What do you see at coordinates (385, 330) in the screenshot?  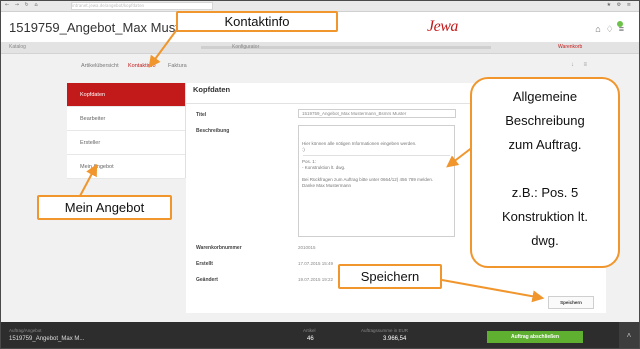 I see `sum-label: Auftragssumme in EUR` at bounding box center [385, 330].